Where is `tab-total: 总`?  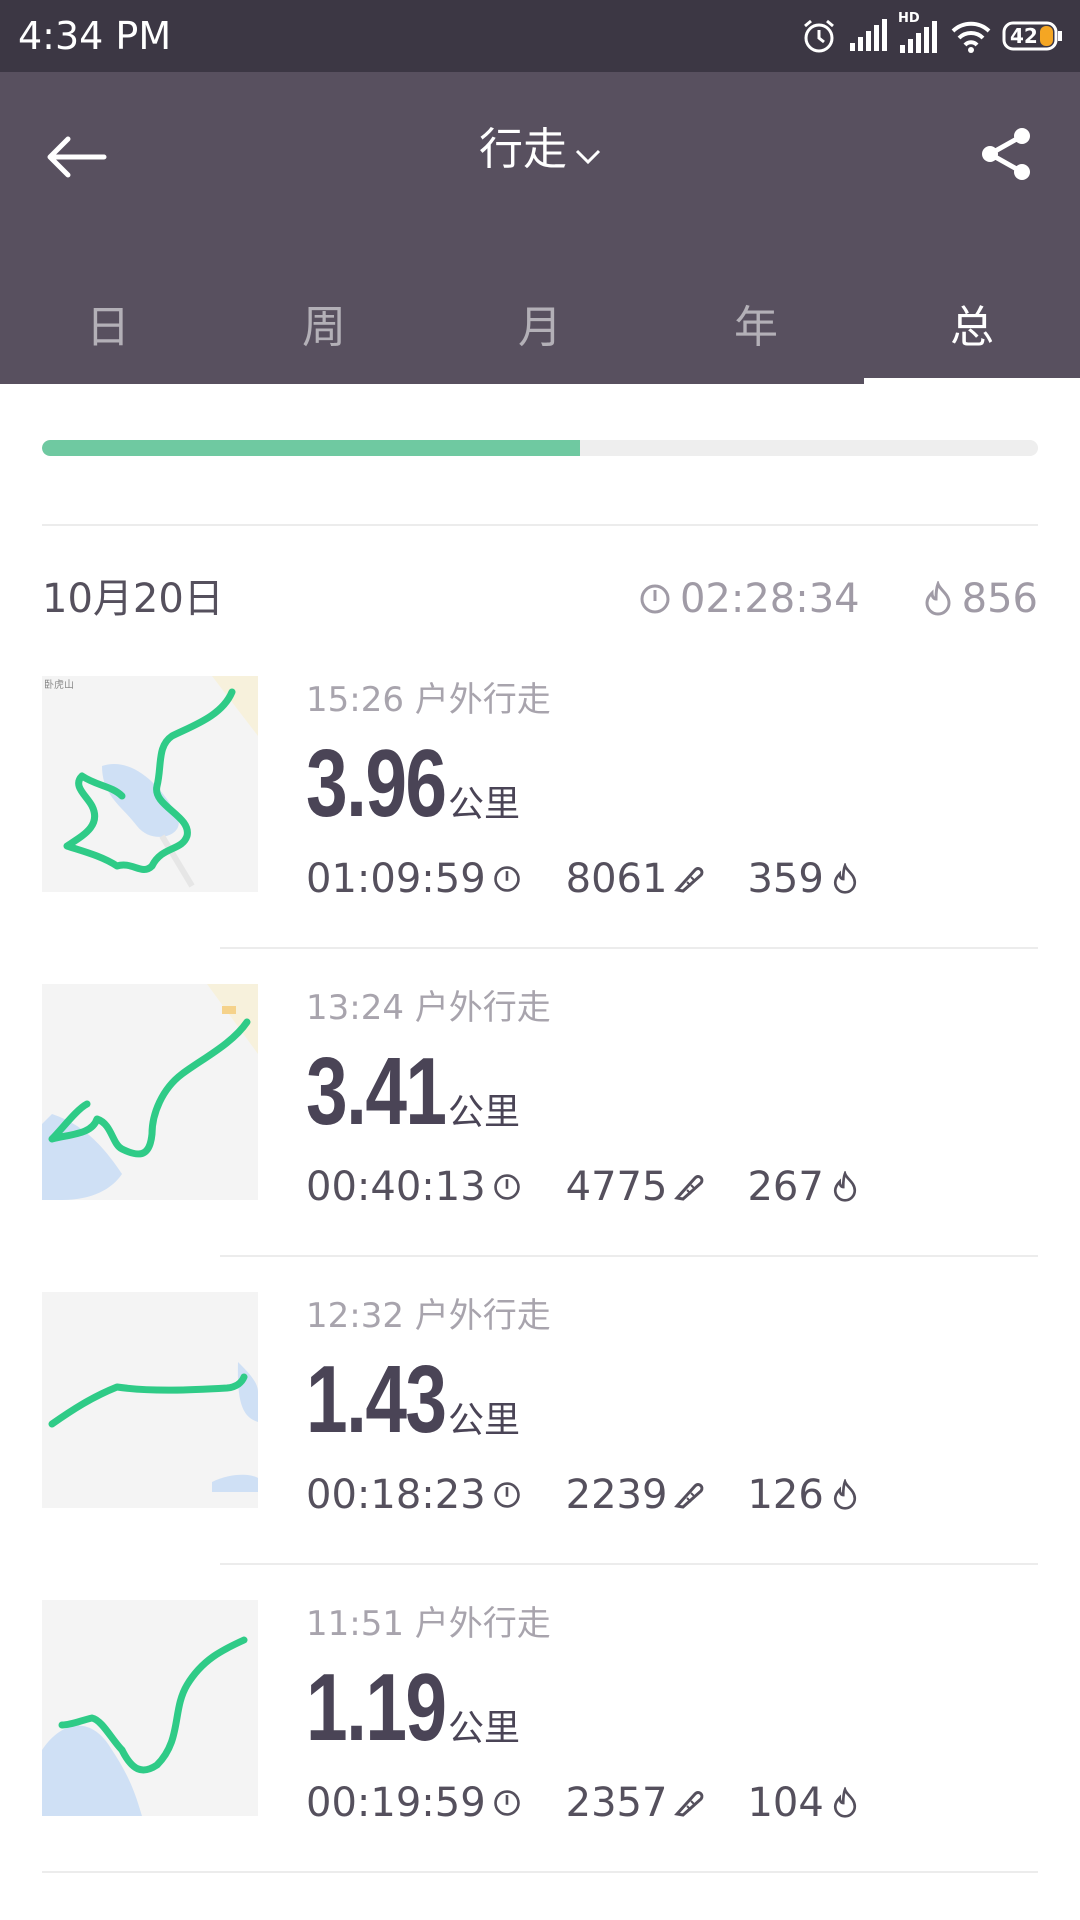
tab-total: 总 is located at coordinates (972, 328).